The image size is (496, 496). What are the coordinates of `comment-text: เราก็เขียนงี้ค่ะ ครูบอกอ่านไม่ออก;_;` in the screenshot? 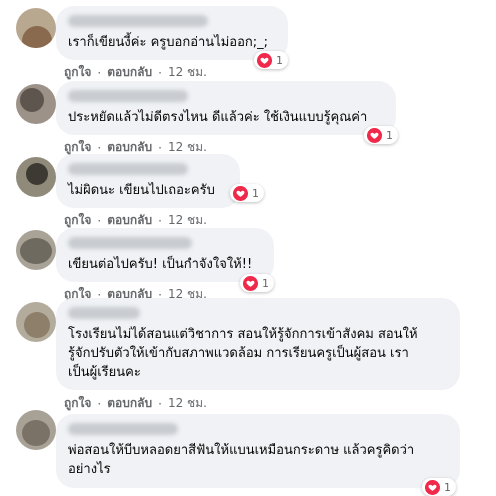 It's located at (168, 42).